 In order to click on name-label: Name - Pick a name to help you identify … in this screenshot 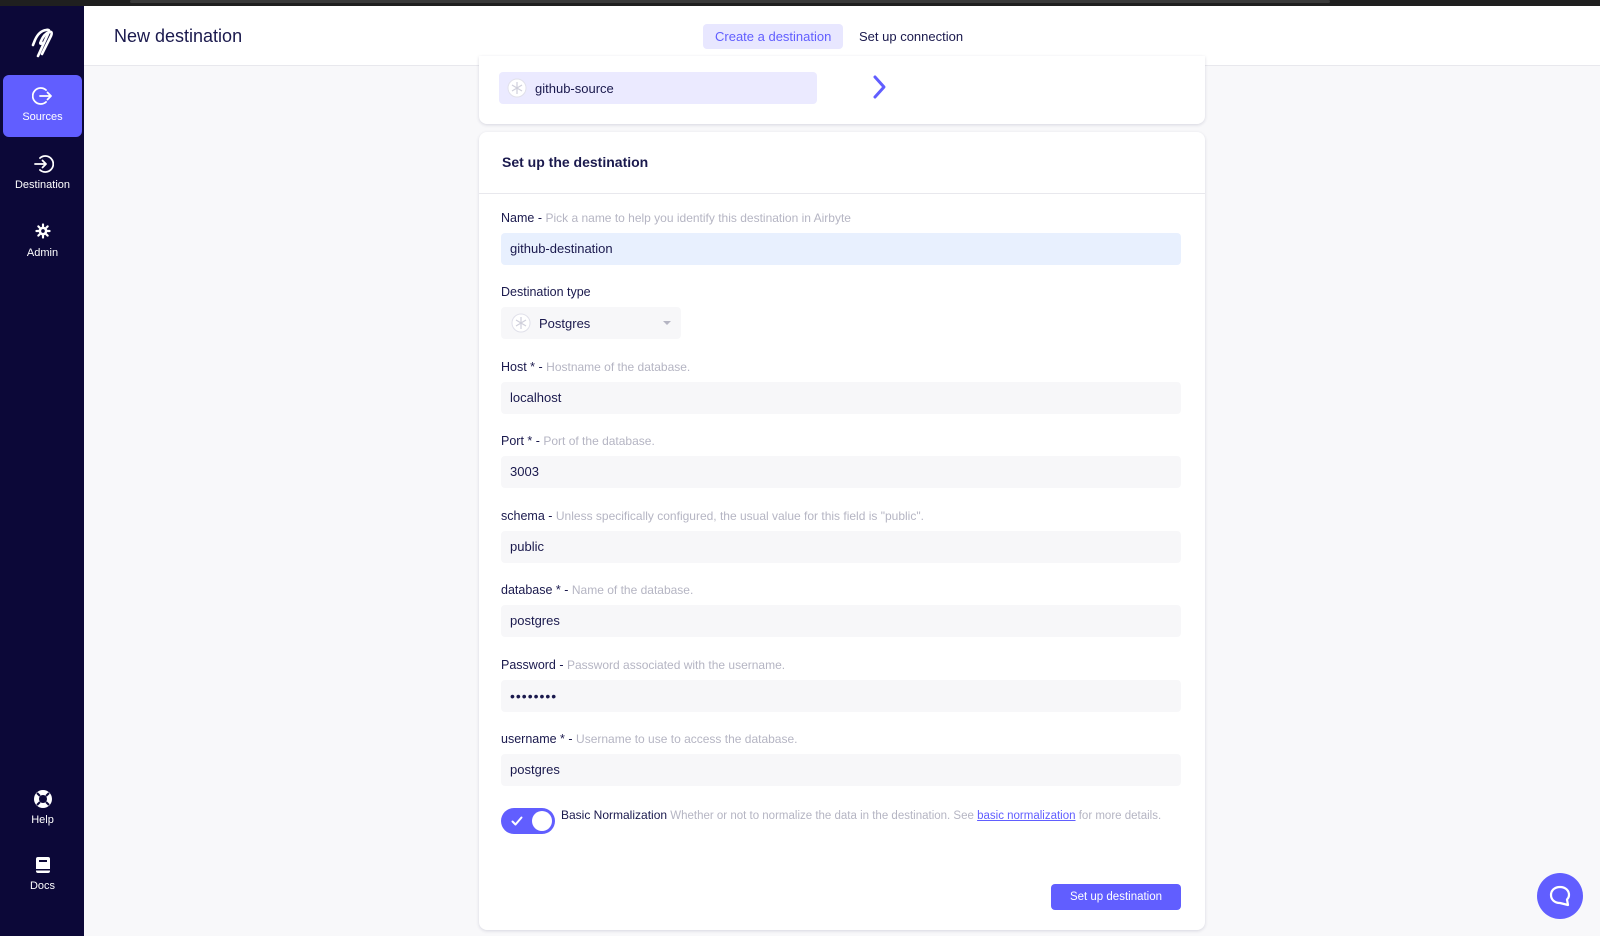, I will do `click(676, 218)`.